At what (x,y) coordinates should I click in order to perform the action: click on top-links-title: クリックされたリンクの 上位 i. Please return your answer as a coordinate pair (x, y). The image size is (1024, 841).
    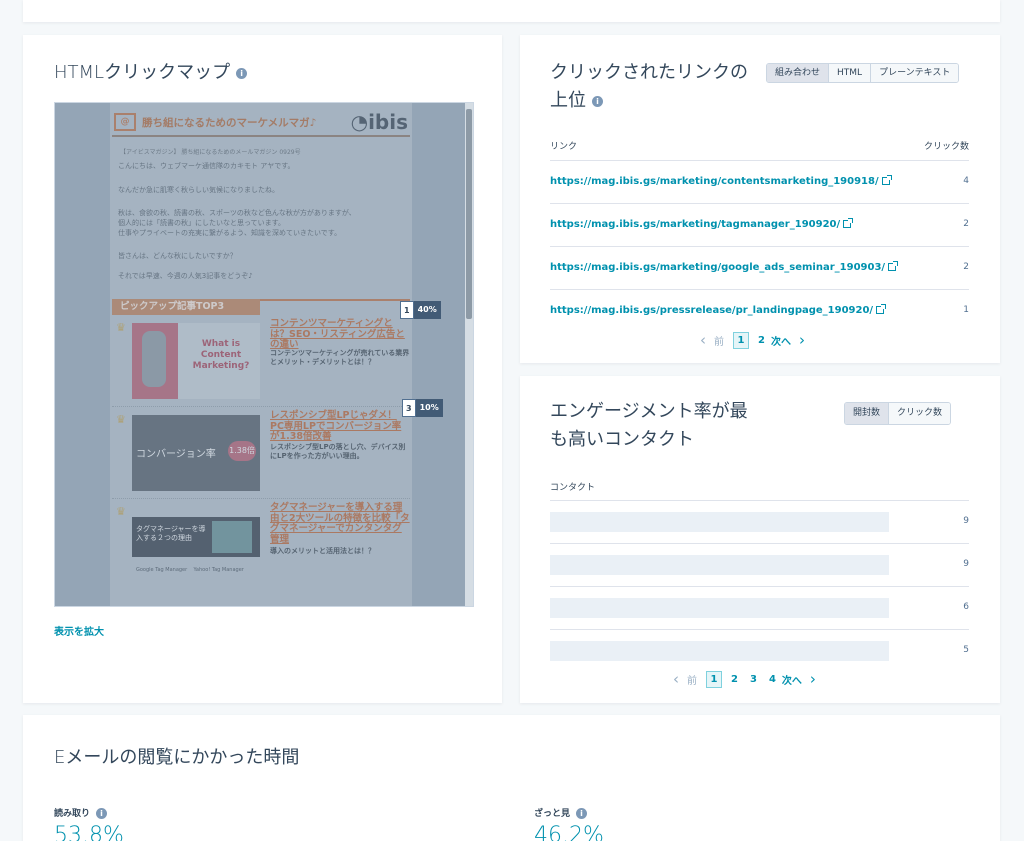
    Looking at the image, I should click on (649, 86).